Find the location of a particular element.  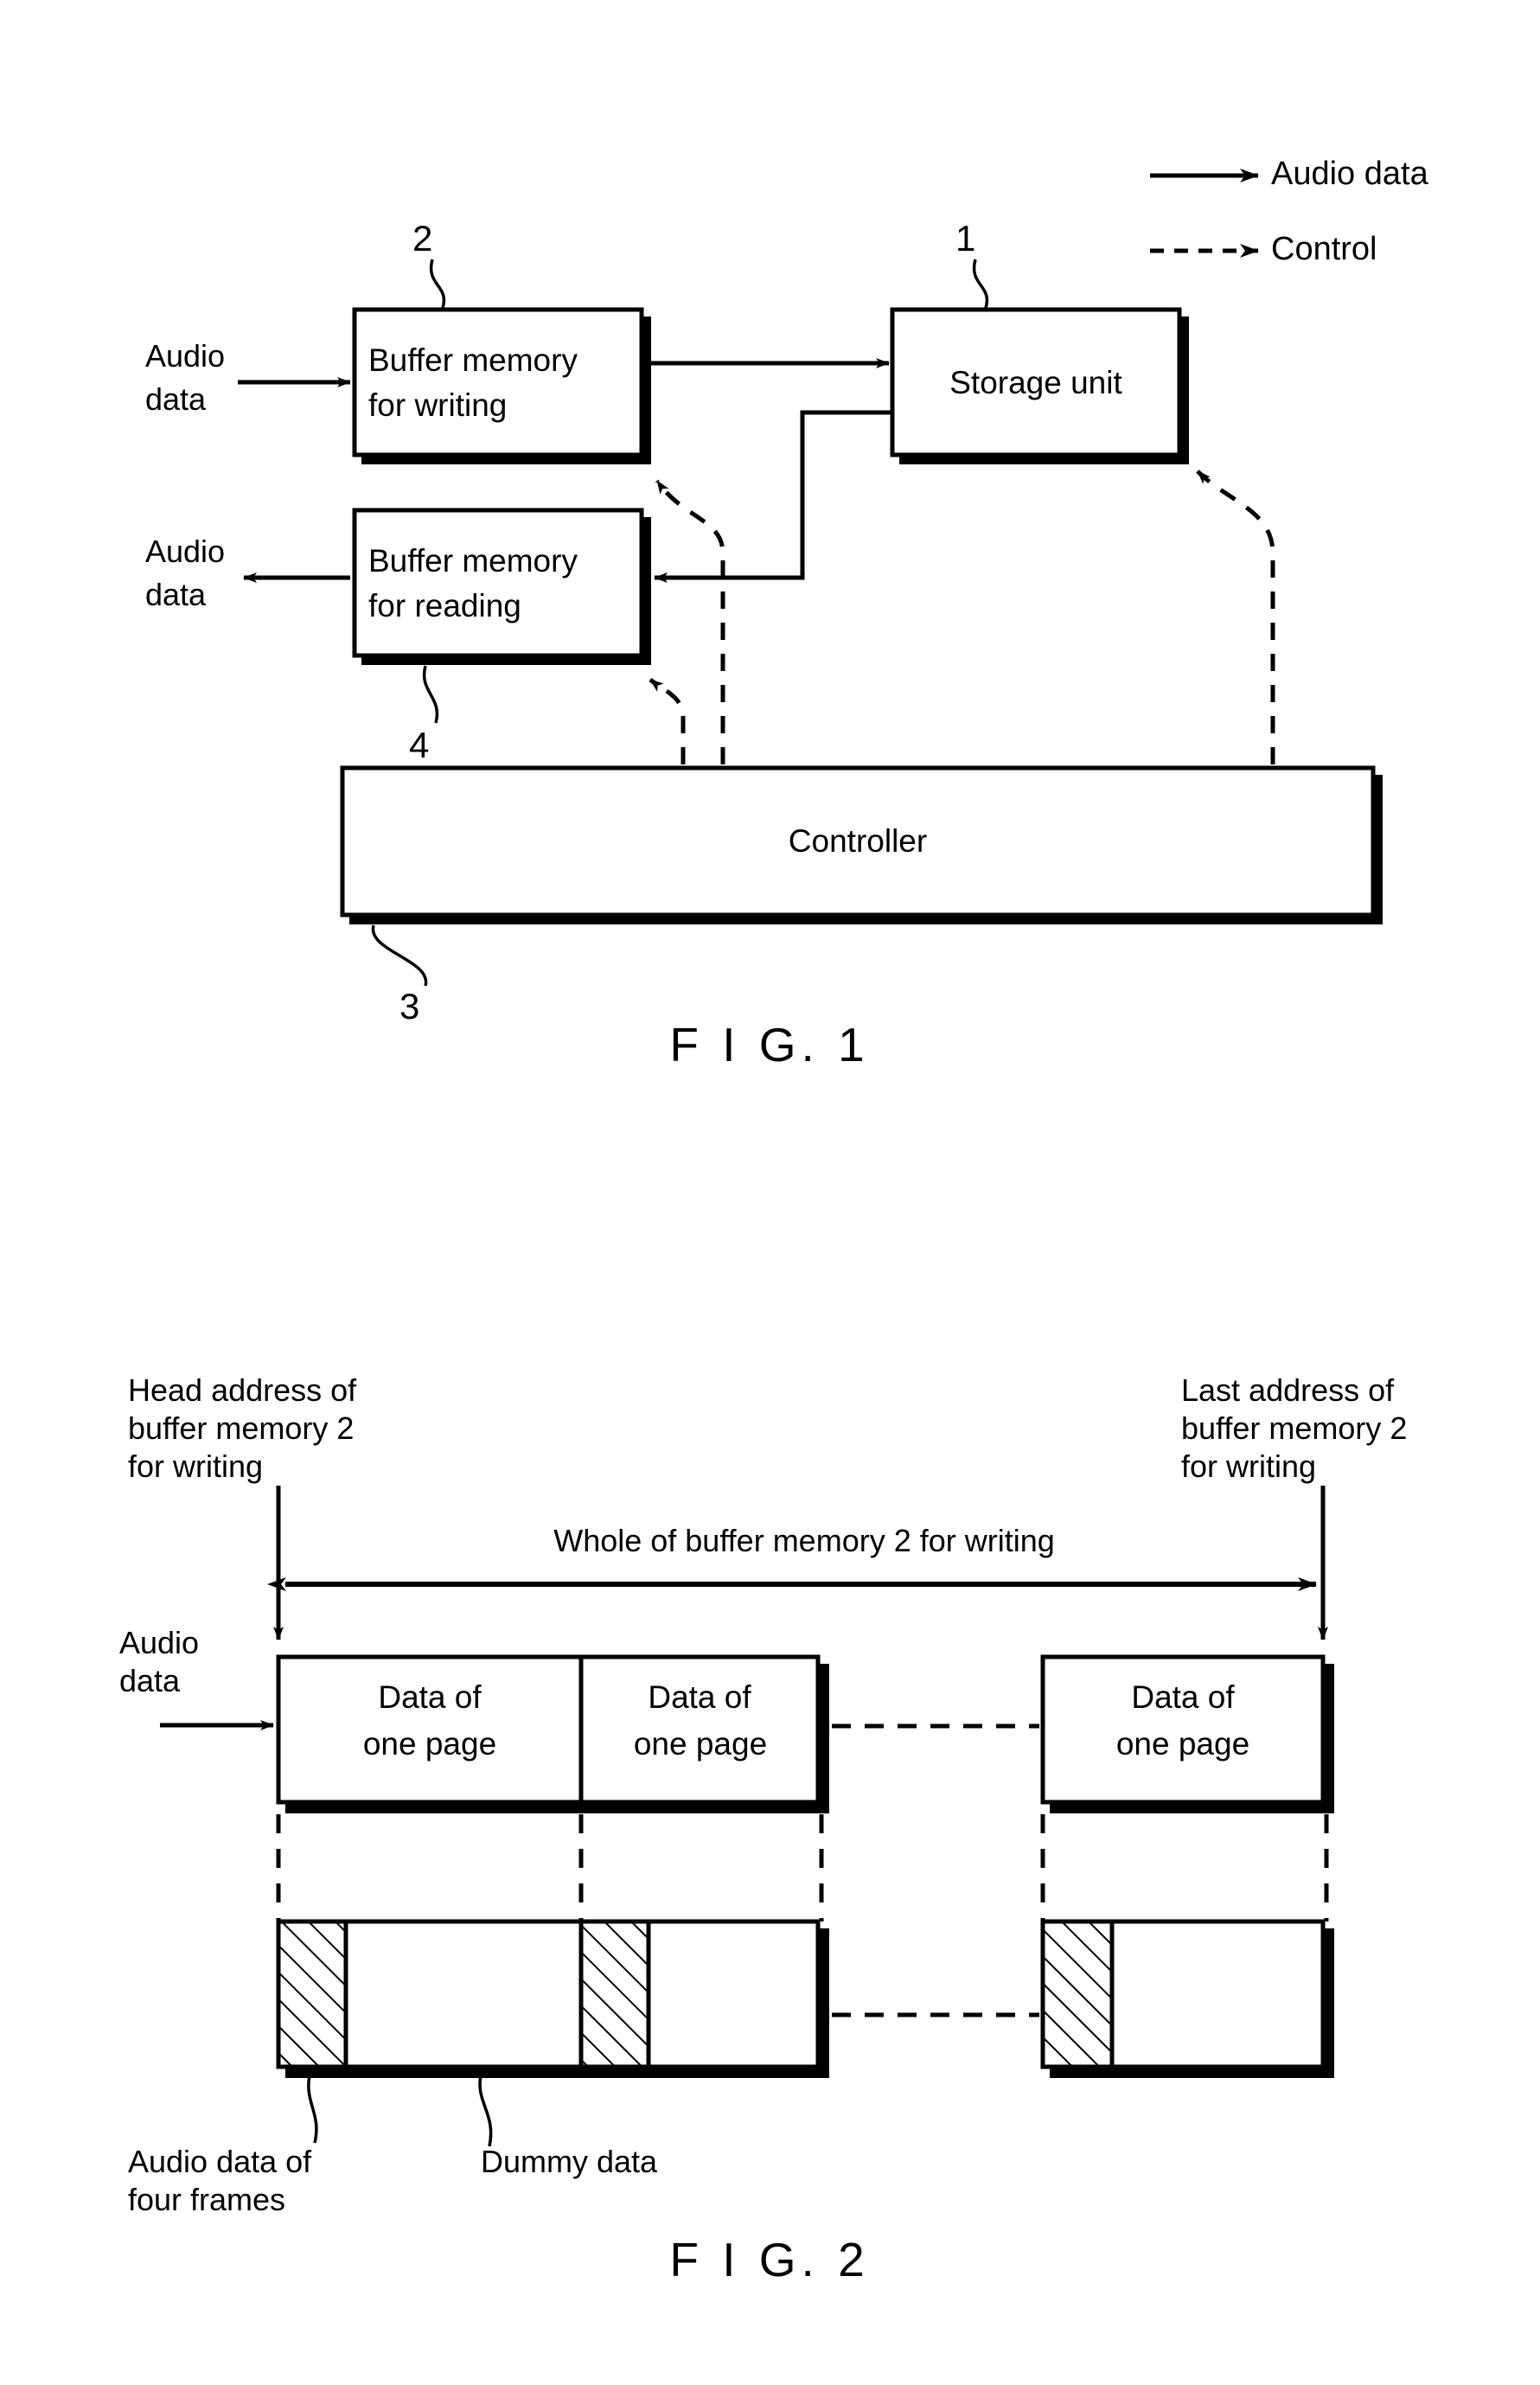

span-label: Whole of buffer memory 2 for writing is located at coordinates (804, 1540).